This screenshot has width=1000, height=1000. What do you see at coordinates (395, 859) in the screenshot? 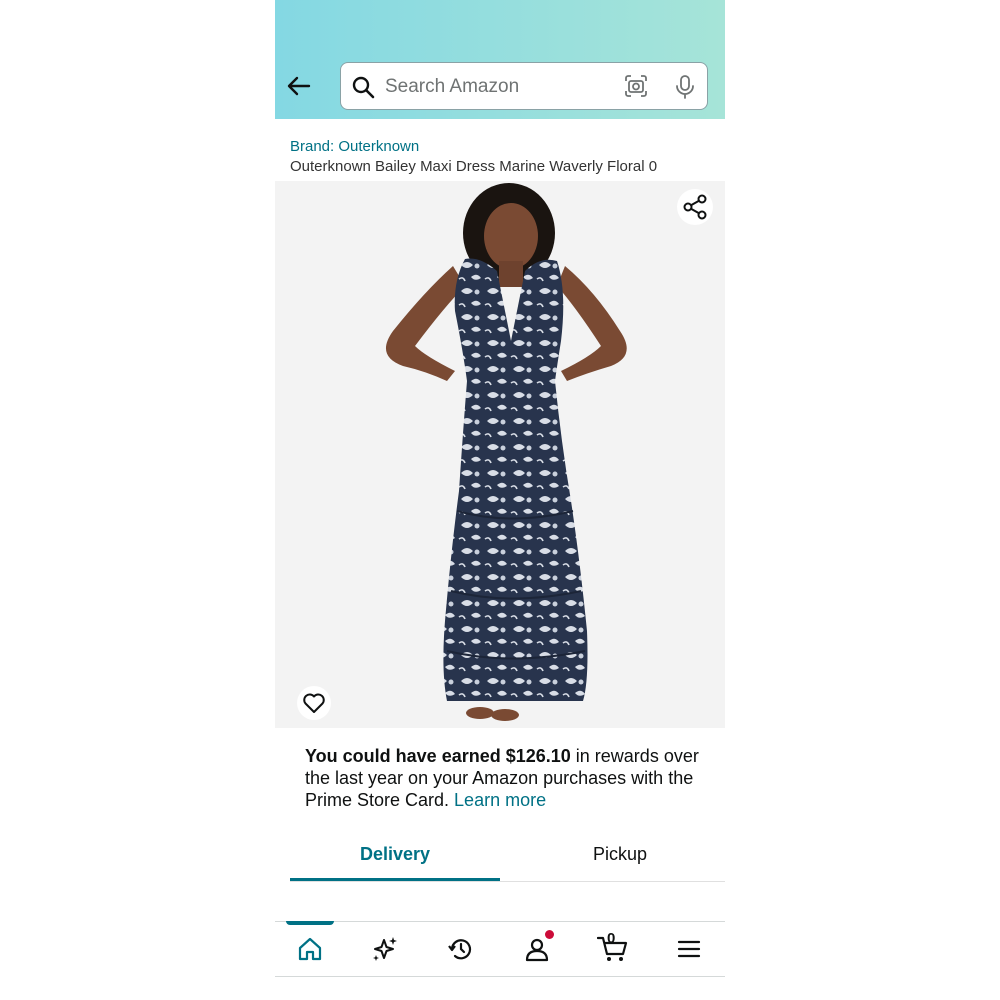
I see `tab-delivery: Delivery` at bounding box center [395, 859].